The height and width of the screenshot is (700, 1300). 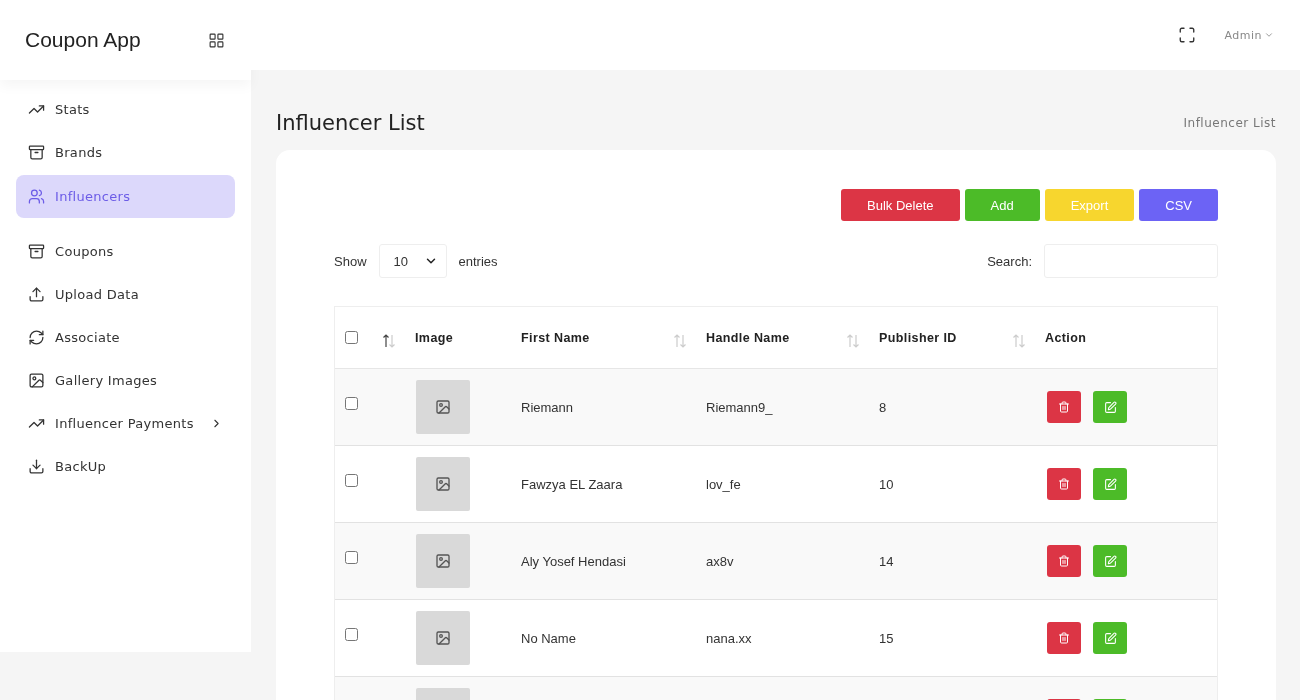 I want to click on entries-label: entries, so click(x=478, y=261).